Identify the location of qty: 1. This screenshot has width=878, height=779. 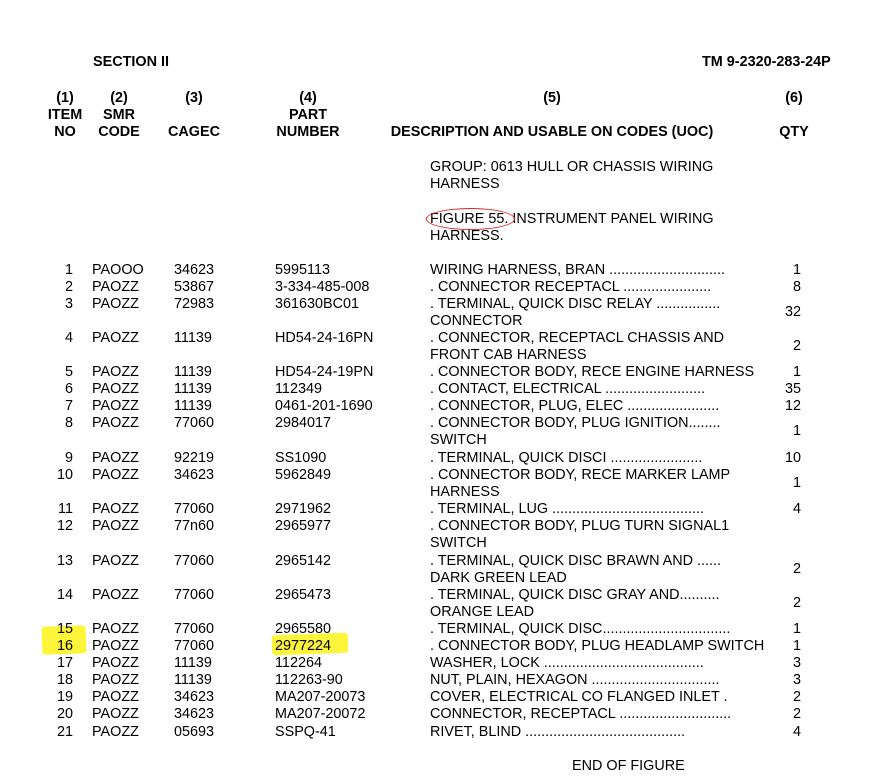
(796, 270).